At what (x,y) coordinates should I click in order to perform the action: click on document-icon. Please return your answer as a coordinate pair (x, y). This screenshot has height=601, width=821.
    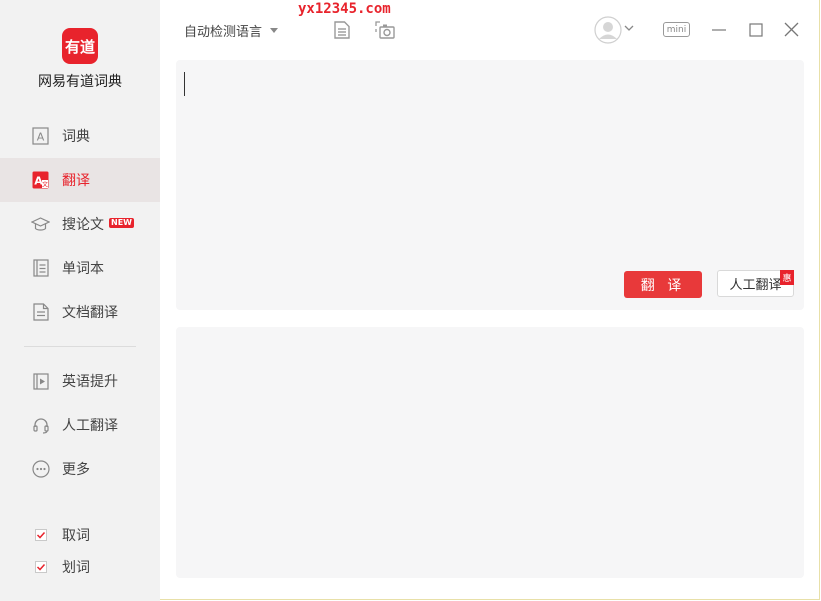
    Looking at the image, I should click on (40, 312).